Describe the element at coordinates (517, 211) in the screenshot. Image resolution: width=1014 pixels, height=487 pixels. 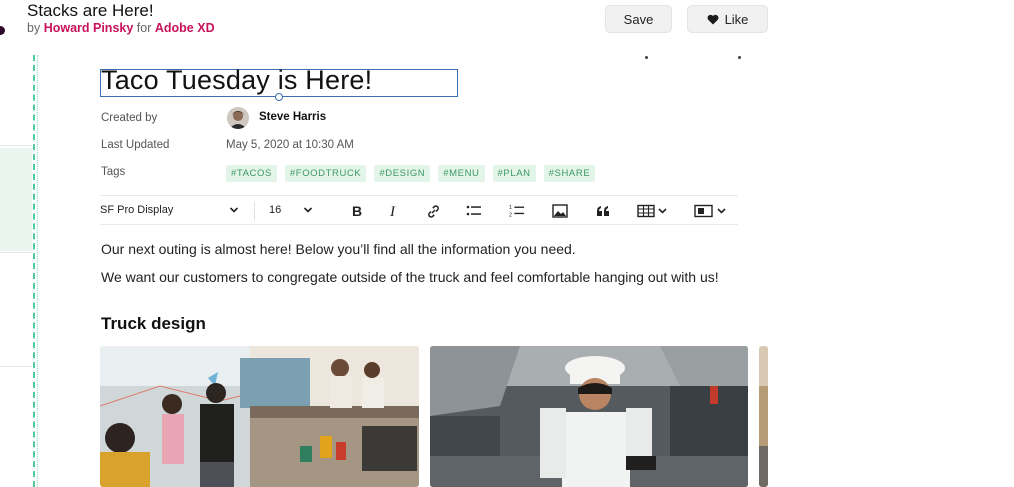
I see `numbered-list-icon: 12` at that location.